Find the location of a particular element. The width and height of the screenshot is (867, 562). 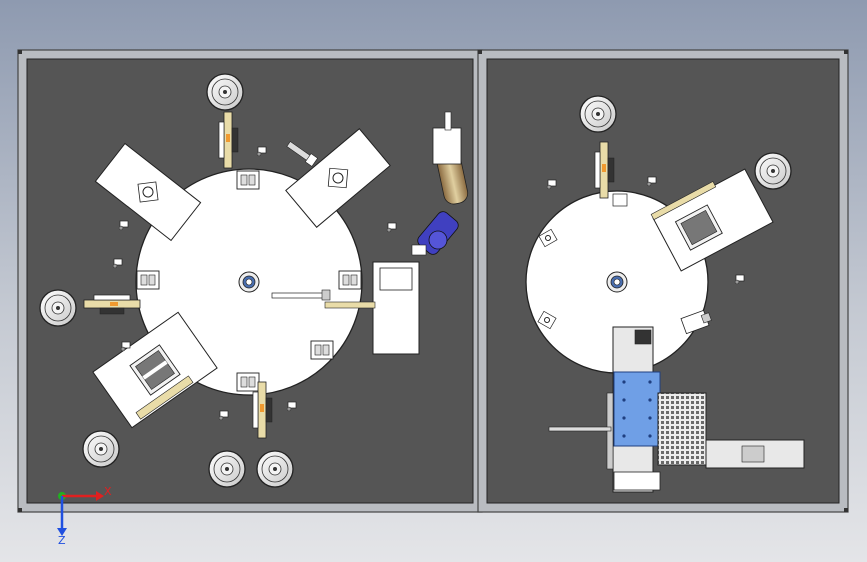

conveyor-motor is located at coordinates (643, 337).